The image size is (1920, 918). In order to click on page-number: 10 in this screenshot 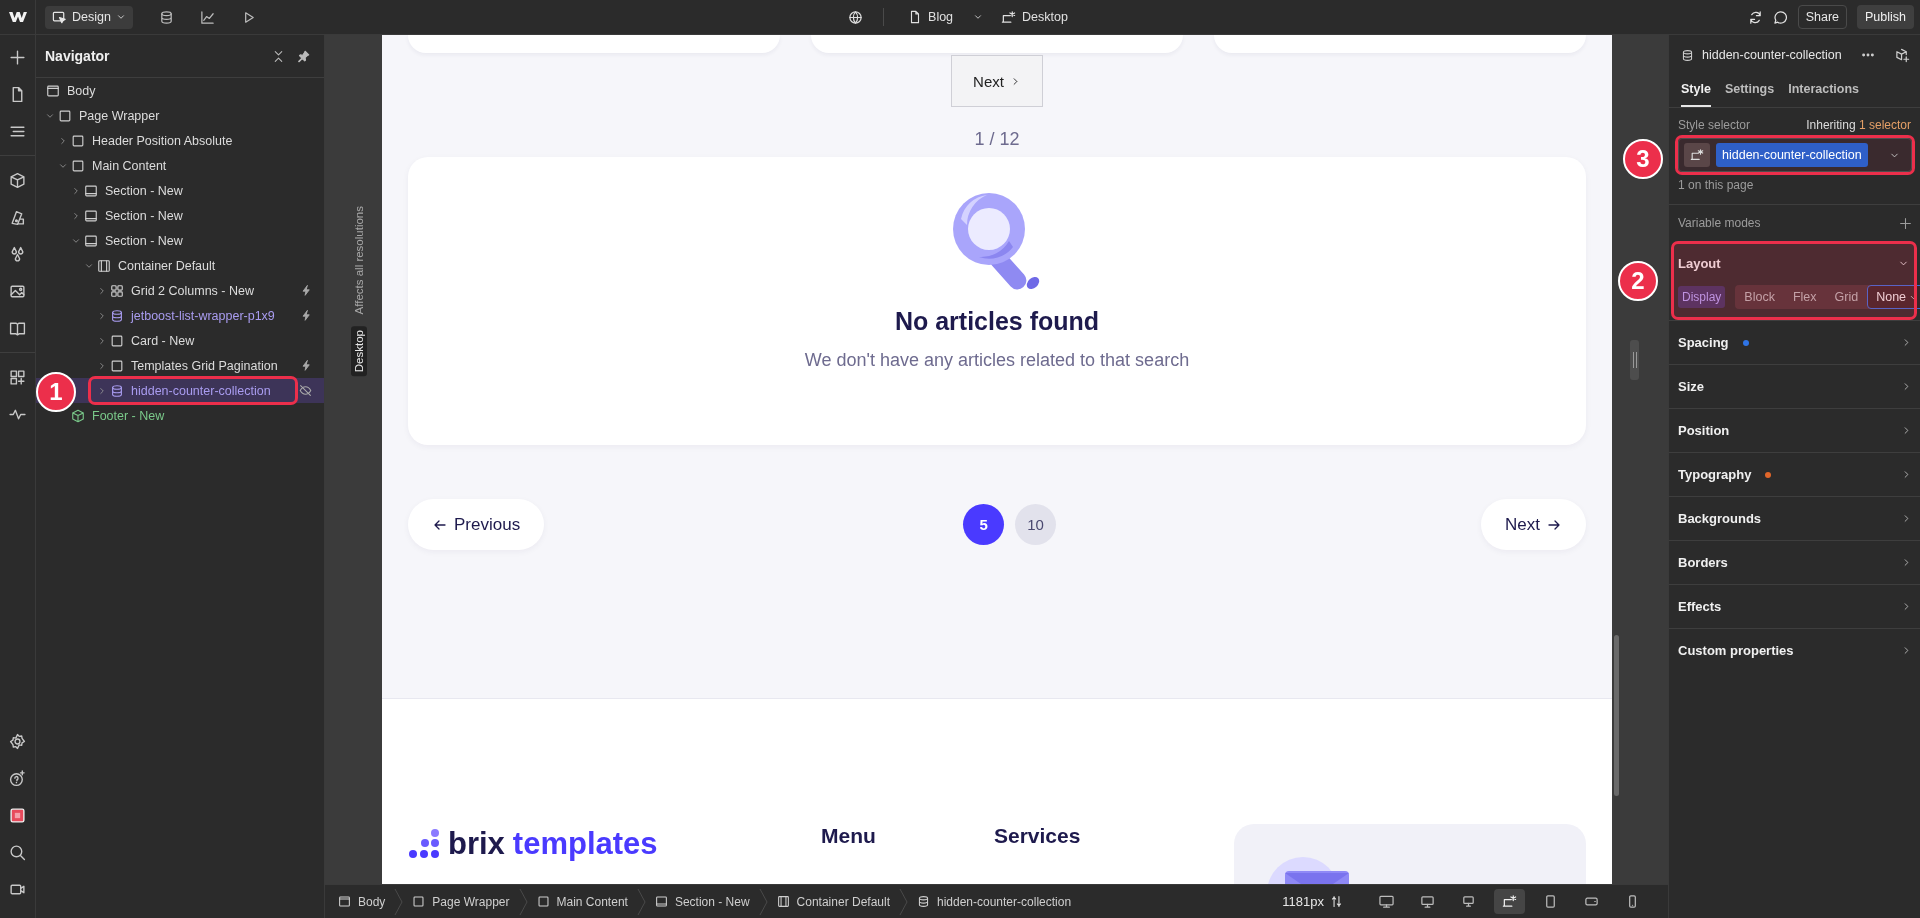, I will do `click(1036, 524)`.